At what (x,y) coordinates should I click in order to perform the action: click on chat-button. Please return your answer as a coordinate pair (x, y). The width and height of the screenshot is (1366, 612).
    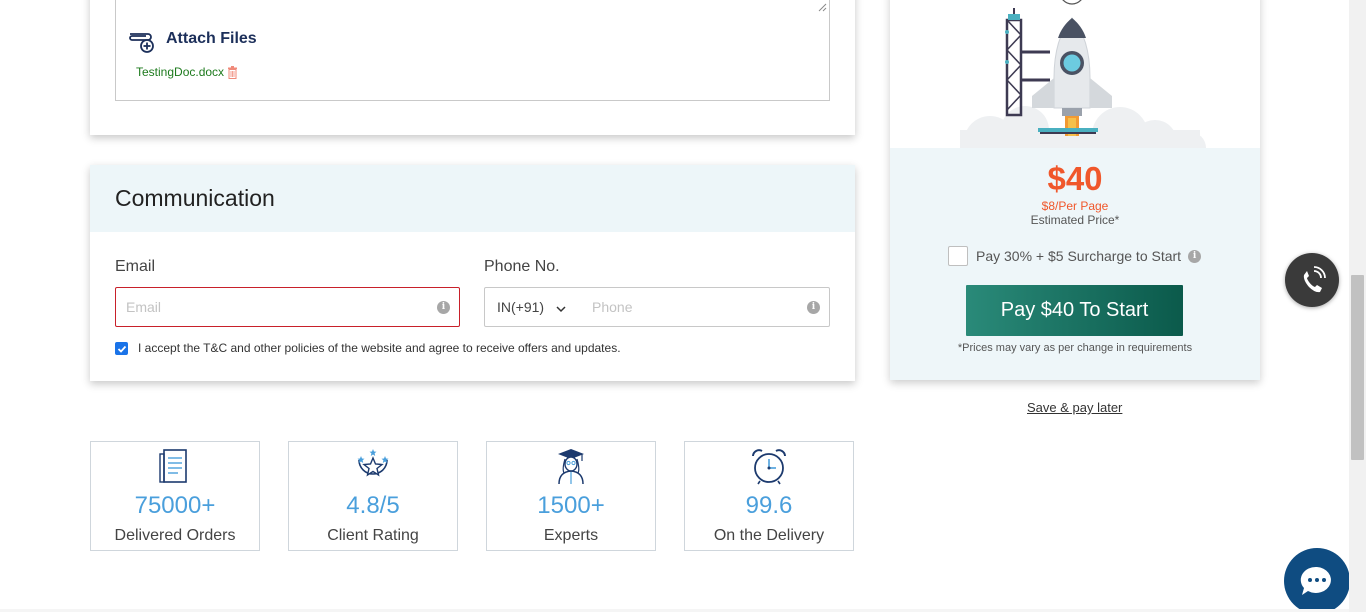
    Looking at the image, I should click on (1317, 580).